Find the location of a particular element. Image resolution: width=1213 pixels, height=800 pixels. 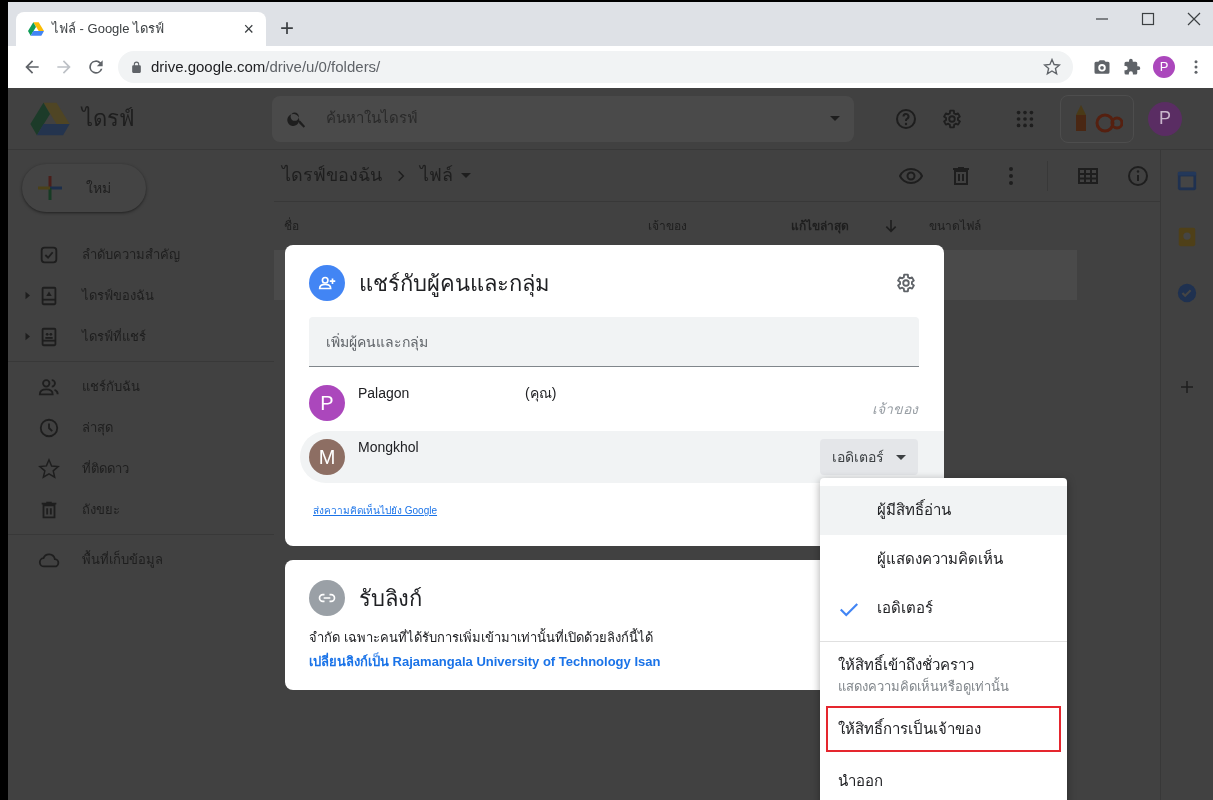

feedback-link: ส่งความคิดเห็นไปยัง Google is located at coordinates (375, 510).